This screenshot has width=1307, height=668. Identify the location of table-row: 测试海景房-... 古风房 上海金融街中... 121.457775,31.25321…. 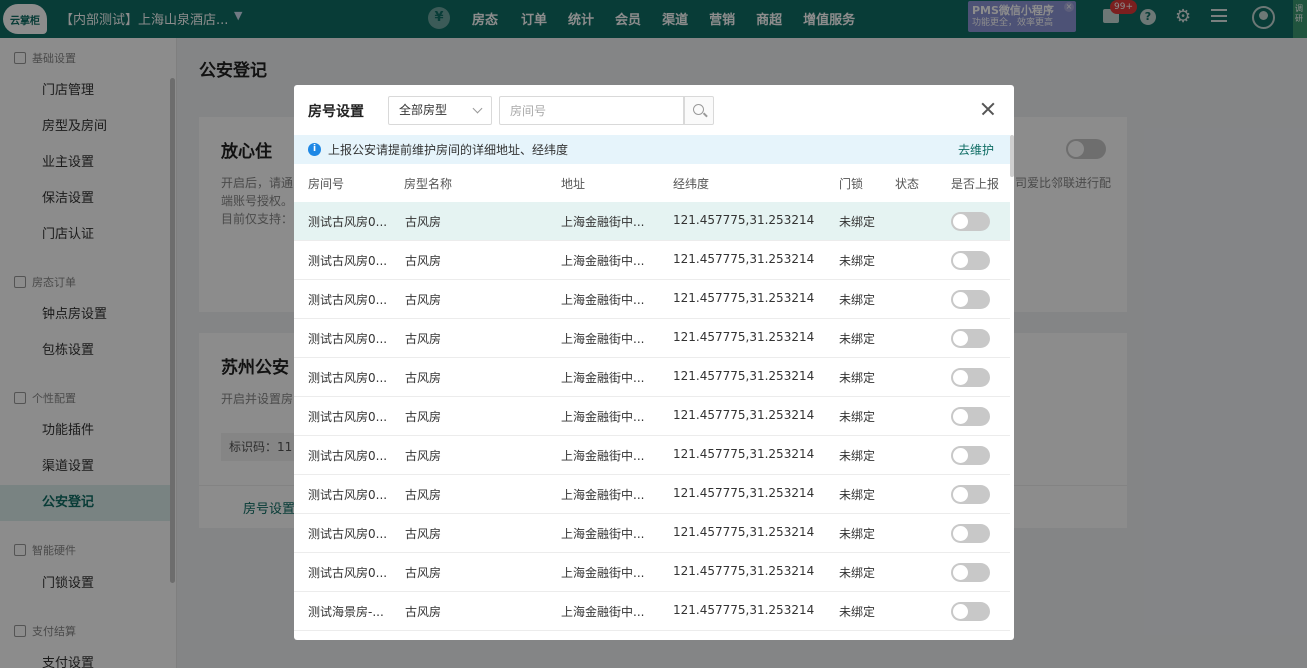
(652, 611).